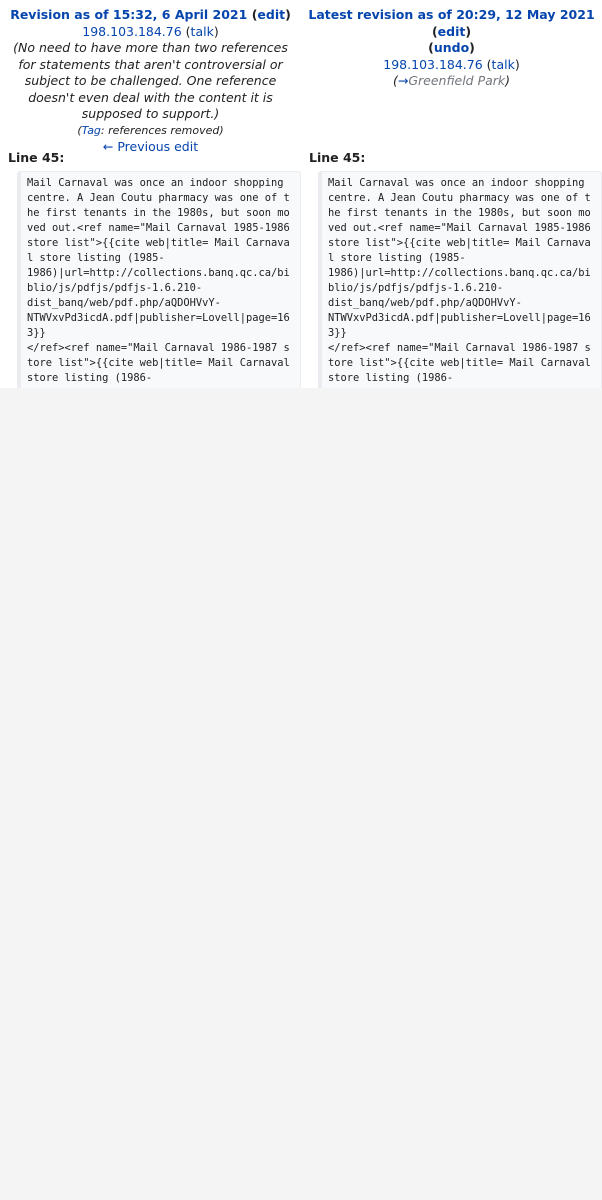 This screenshot has height=1200, width=602. I want to click on new-user-talk-link: talk, so click(503, 64).